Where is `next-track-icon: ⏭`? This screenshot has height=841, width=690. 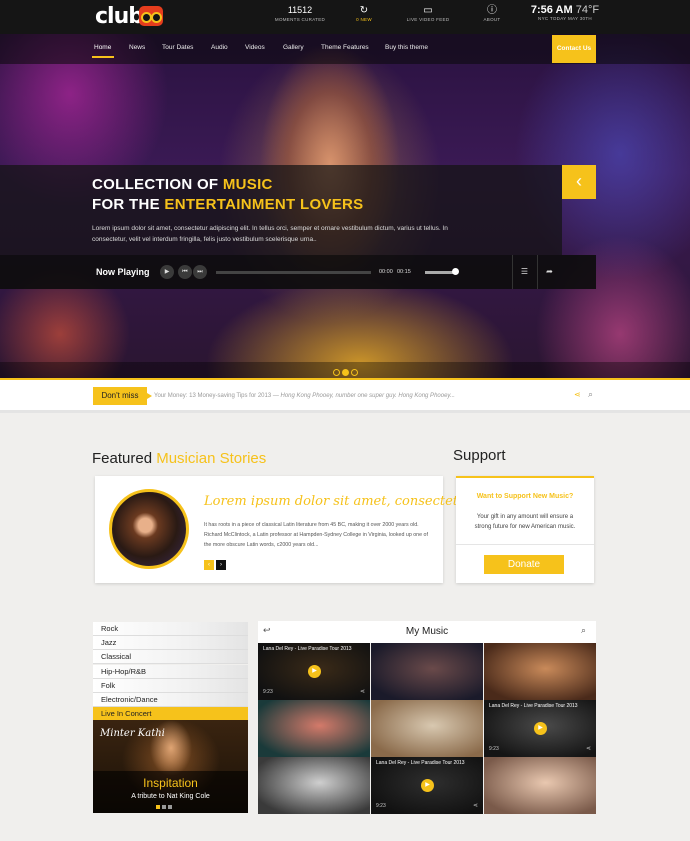 next-track-icon: ⏭ is located at coordinates (200, 272).